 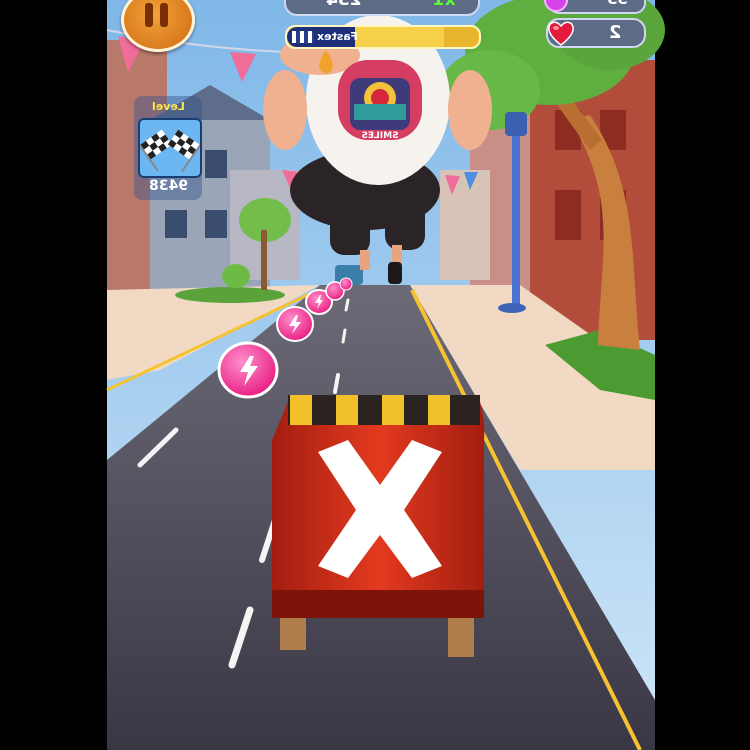 I want to click on score-panel: 234 x1, so click(x=382, y=8).